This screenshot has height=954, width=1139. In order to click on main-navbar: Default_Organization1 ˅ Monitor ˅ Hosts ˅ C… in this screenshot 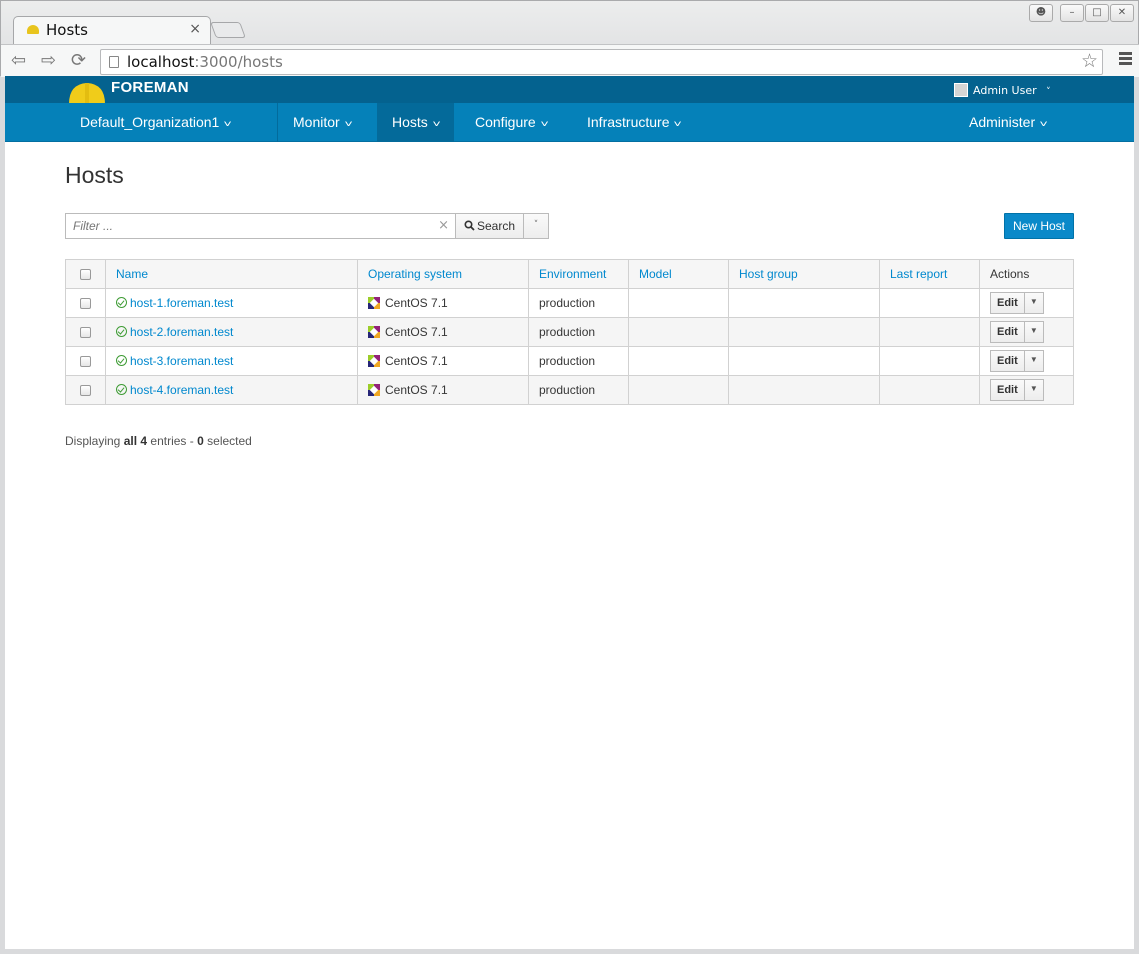, I will do `click(569, 122)`.